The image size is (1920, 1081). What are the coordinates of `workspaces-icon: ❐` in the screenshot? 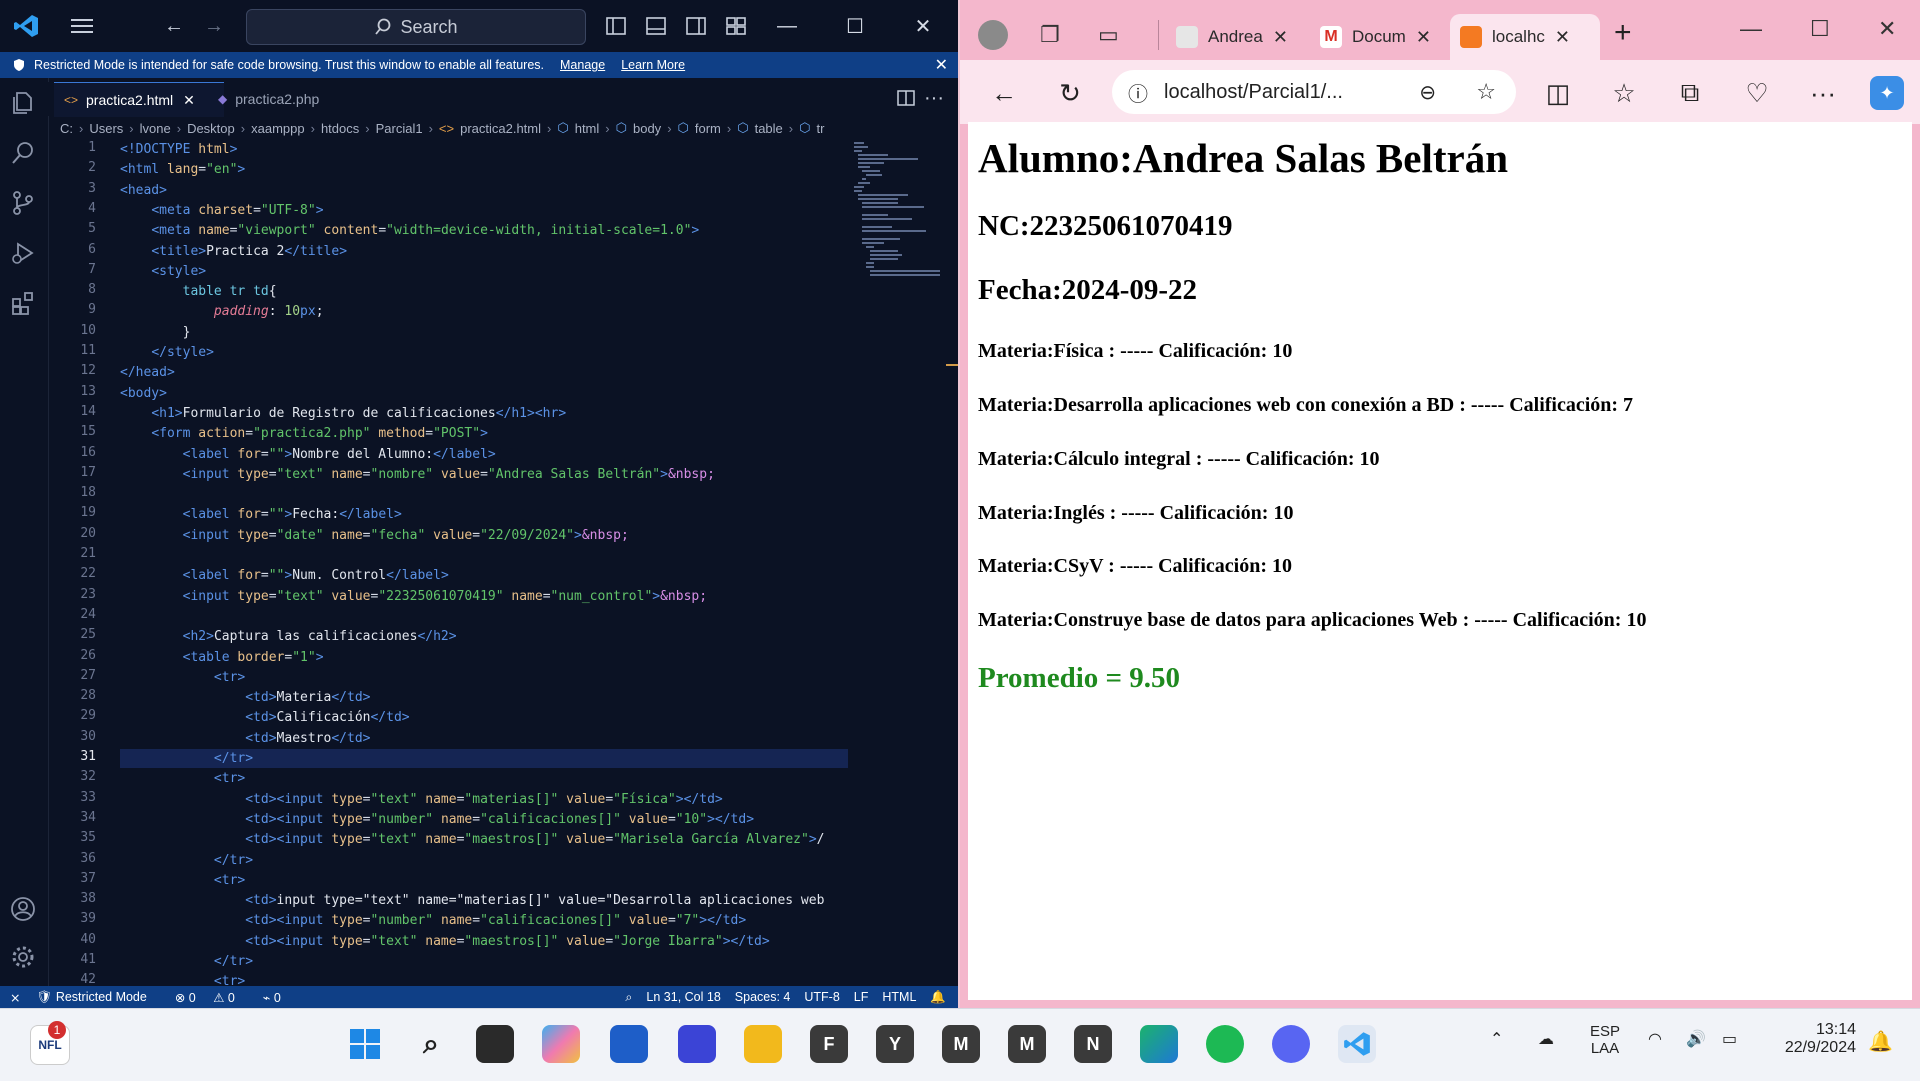 It's located at (1050, 35).